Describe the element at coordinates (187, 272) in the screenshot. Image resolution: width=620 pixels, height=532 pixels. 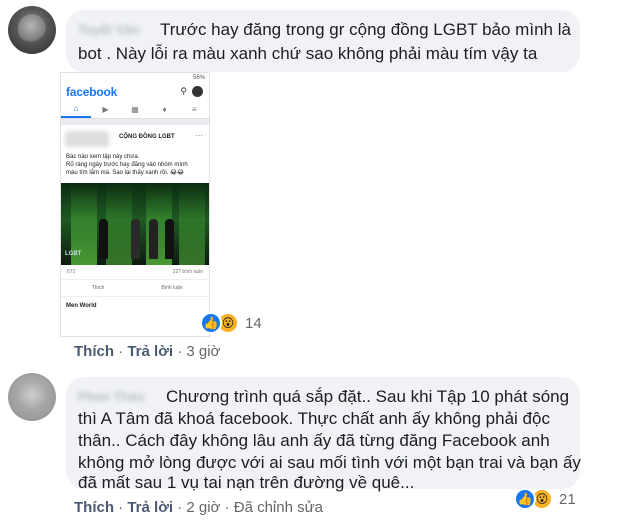
I see `comment-count: 227 bình luận` at that location.